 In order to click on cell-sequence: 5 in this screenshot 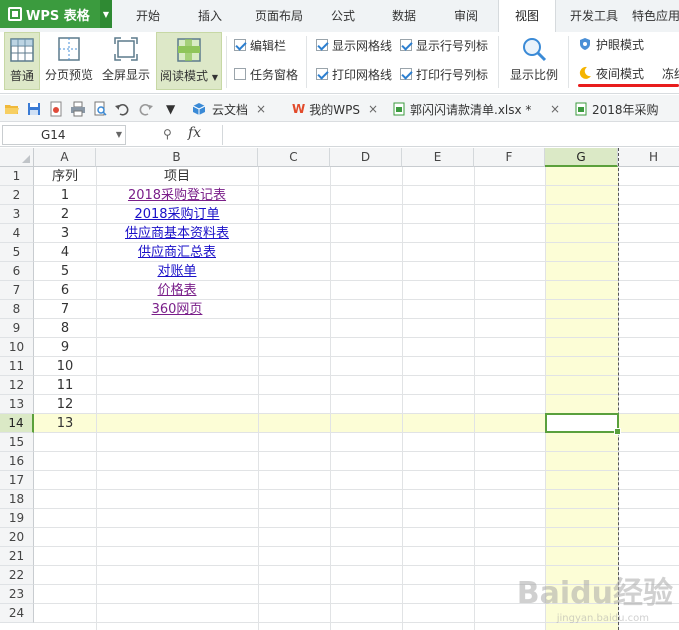, I will do `click(65, 271)`.